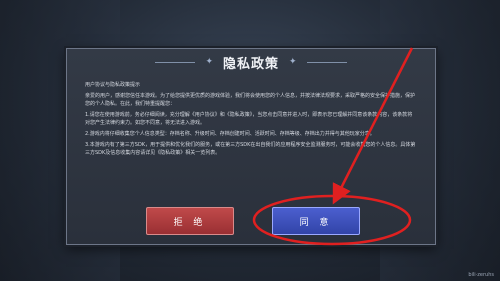  What do you see at coordinates (113, 85) in the screenshot?
I see `policy-subtitle: 用户协议与隐私政策提示` at bounding box center [113, 85].